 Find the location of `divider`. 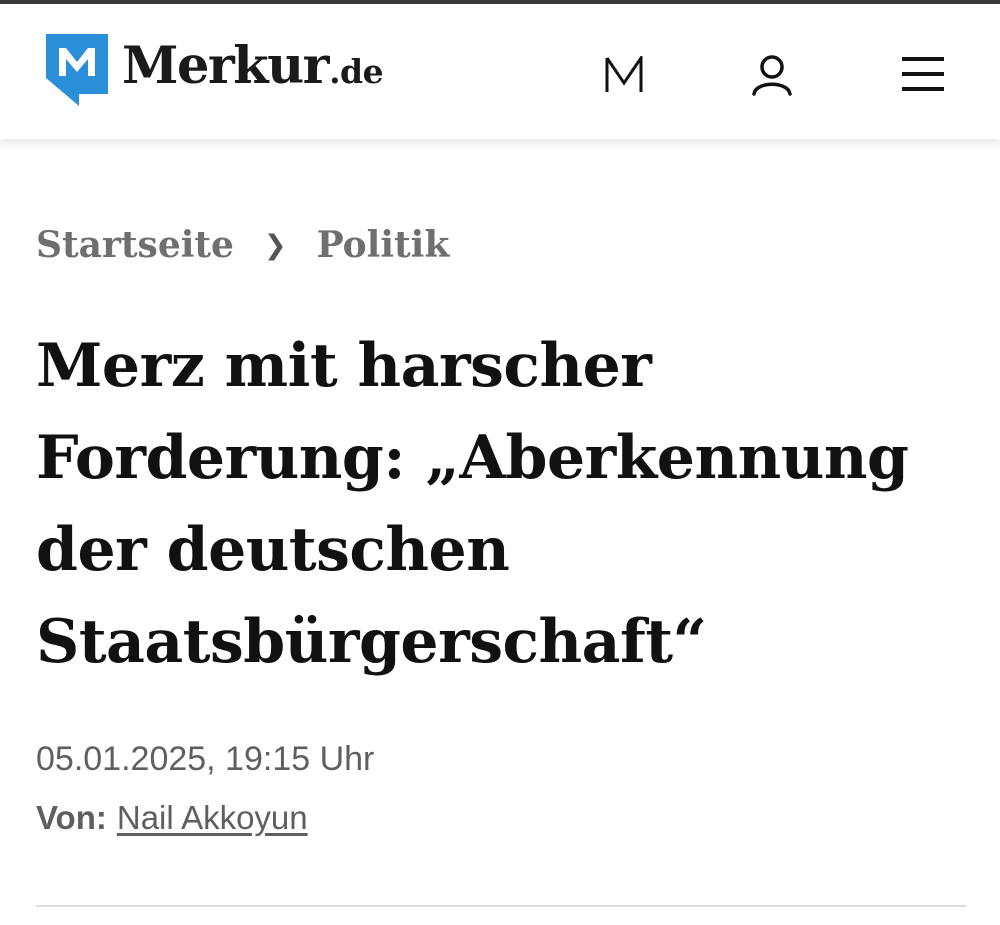

divider is located at coordinates (501, 906).